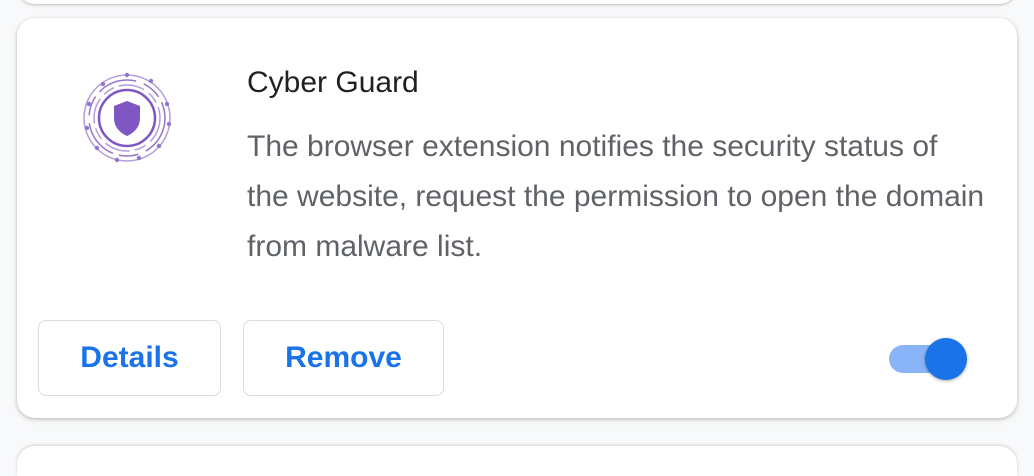  What do you see at coordinates (946, 359) in the screenshot?
I see `toggle-knob` at bounding box center [946, 359].